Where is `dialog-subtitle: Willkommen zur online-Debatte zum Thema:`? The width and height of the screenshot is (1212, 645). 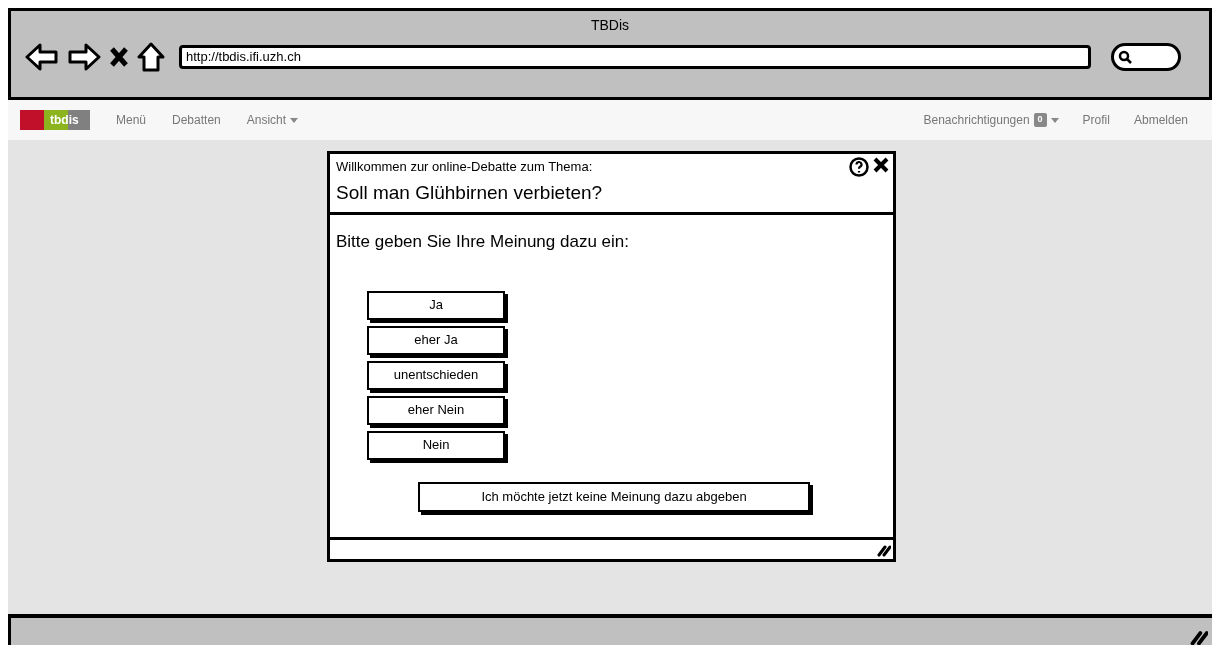
dialog-subtitle: Willkommen zur online-Debatte zum Thema: is located at coordinates (464, 167).